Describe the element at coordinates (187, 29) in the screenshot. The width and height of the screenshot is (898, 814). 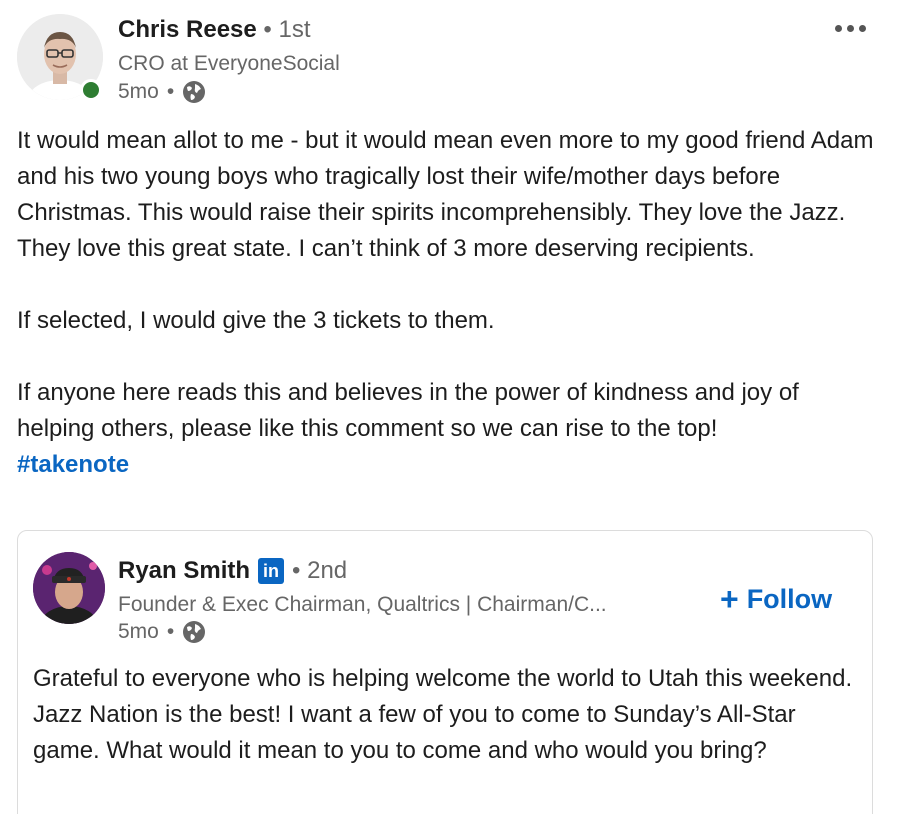
I see `author-name: Chris Reese` at that location.